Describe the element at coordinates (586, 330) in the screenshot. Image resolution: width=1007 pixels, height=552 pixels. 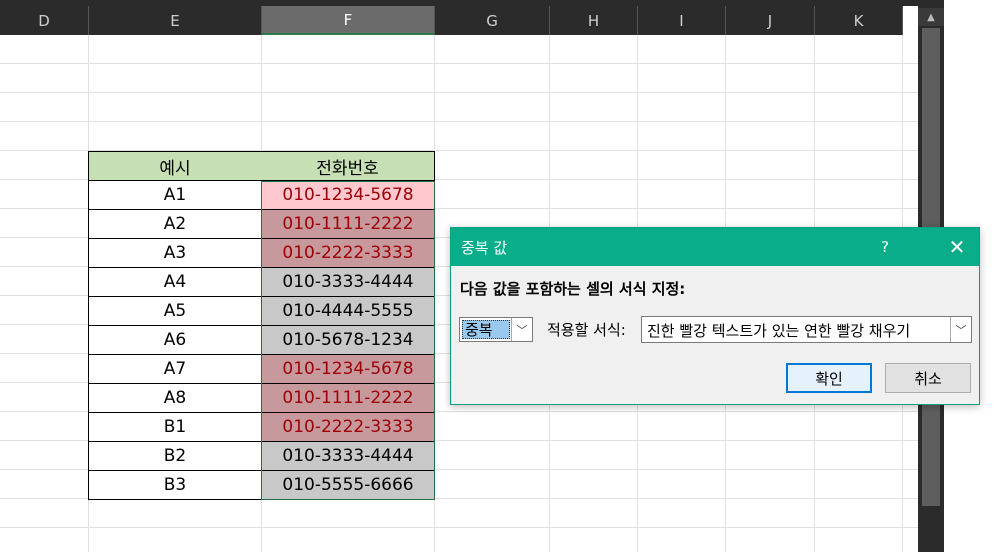
I see `format-label: 적용할 서식:` at that location.